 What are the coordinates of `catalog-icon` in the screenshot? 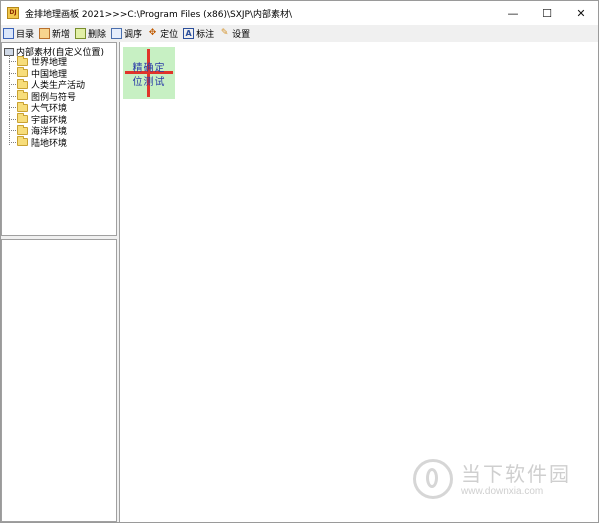 It's located at (8, 33).